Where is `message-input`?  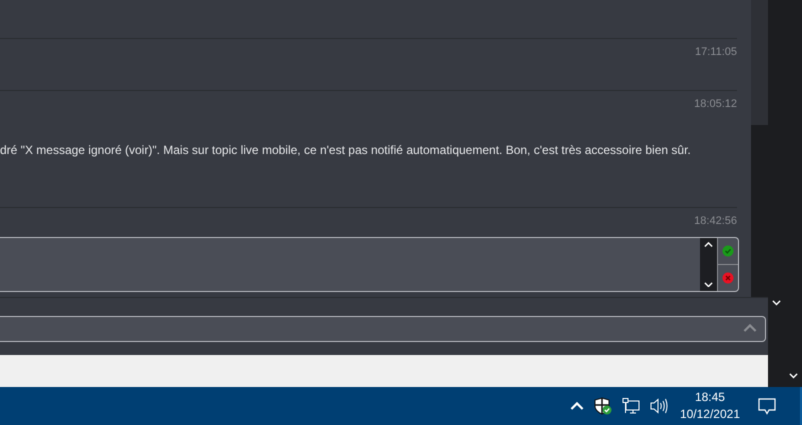 message-input is located at coordinates (369, 264).